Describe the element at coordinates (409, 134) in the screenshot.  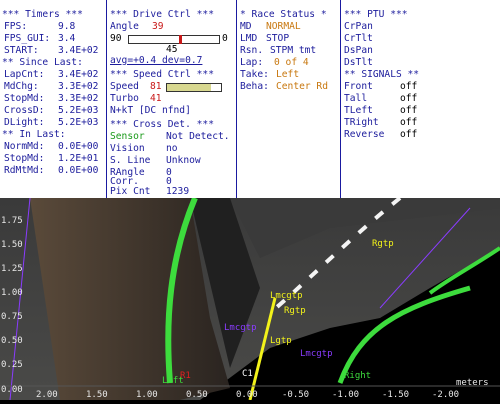
I see `signal-reverse-value: off` at that location.